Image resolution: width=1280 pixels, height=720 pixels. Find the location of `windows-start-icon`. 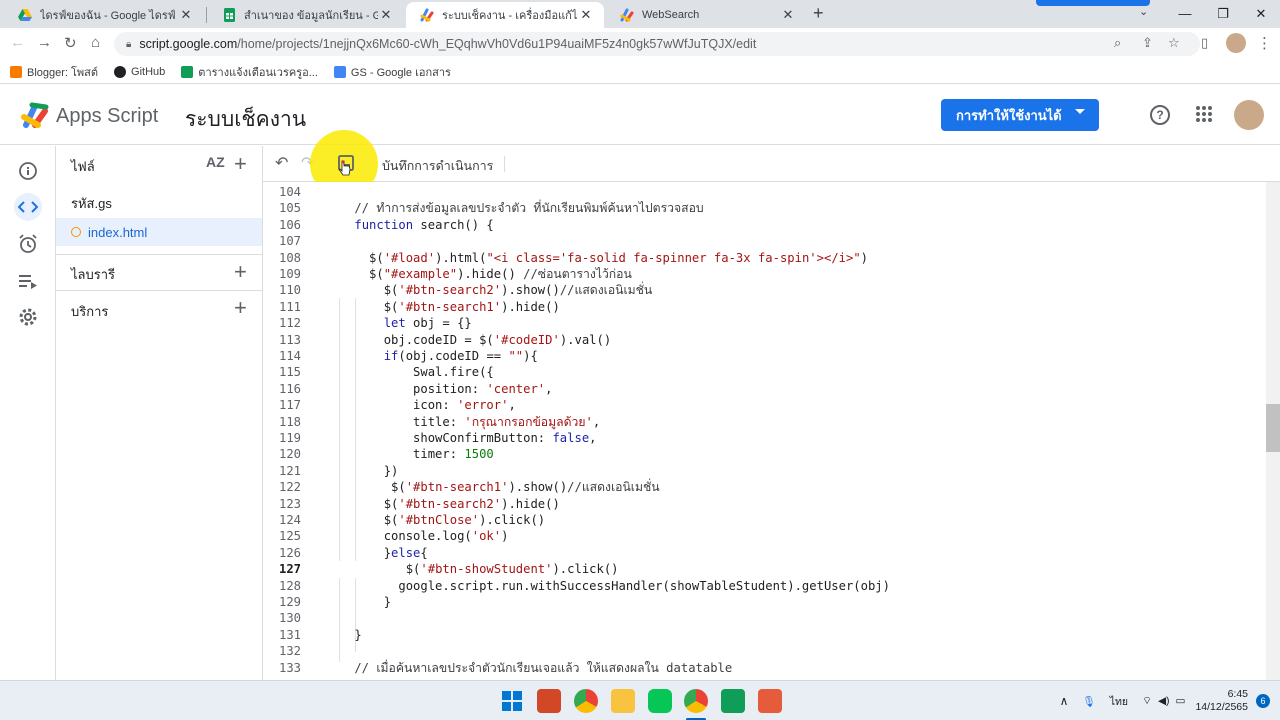

windows-start-icon is located at coordinates (512, 701).